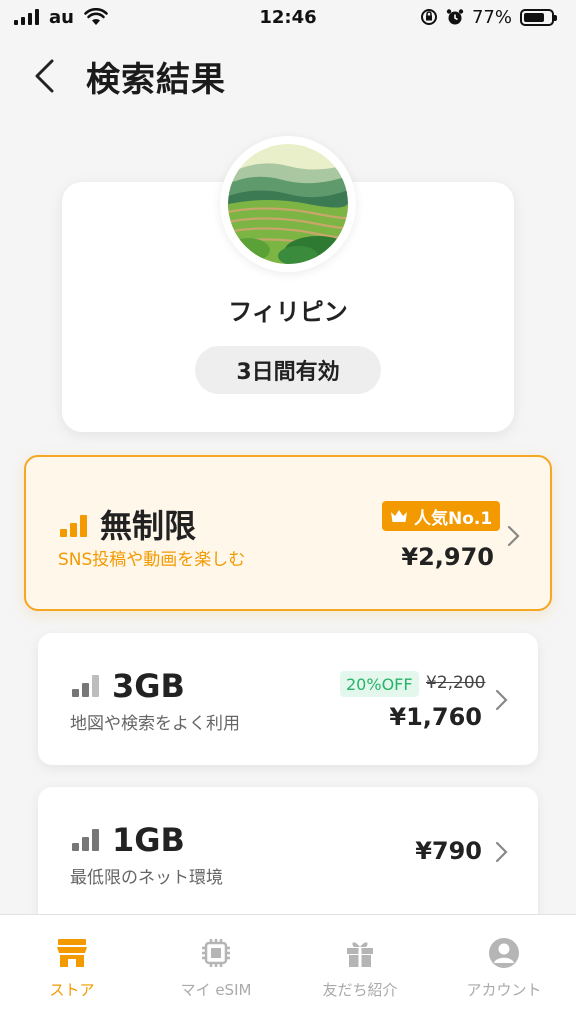 This screenshot has width=576, height=1024. Describe the element at coordinates (216, 969) in the screenshot. I see `tab-my-esim: マイ eSIM` at that location.